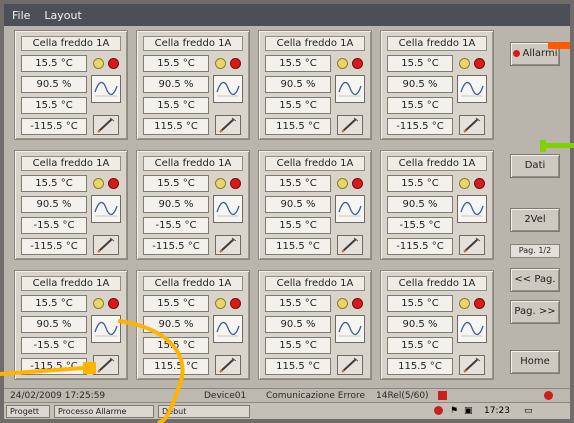 The image size is (574, 423). Describe the element at coordinates (528, 411) in the screenshot. I see `tray-keyboard-icon: ▭` at that location.